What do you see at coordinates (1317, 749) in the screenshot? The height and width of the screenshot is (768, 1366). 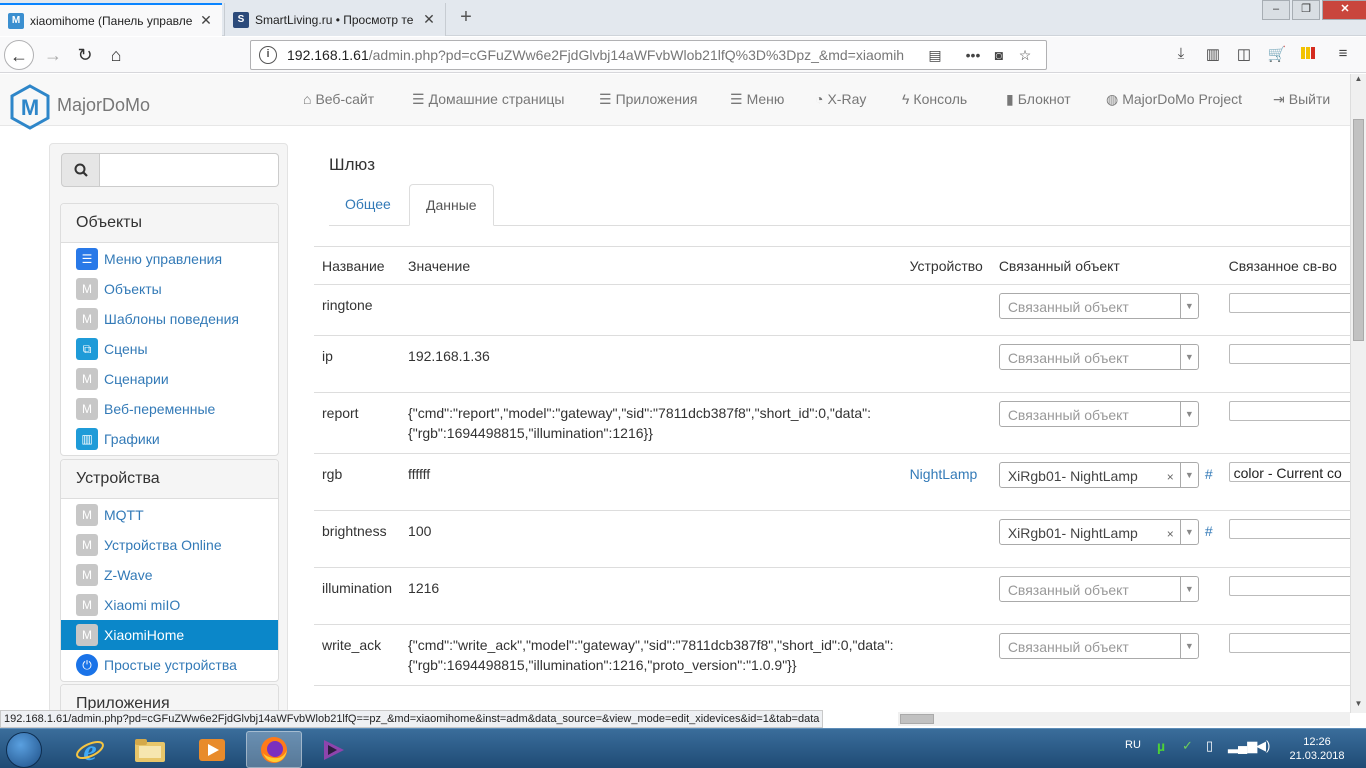 I see `taskbar-clock: 12:26 21.03.2018` at bounding box center [1317, 749].